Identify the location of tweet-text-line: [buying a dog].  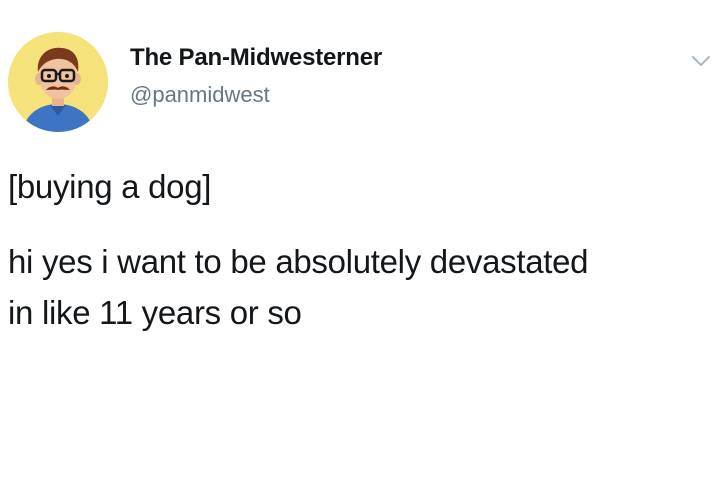
(110, 186).